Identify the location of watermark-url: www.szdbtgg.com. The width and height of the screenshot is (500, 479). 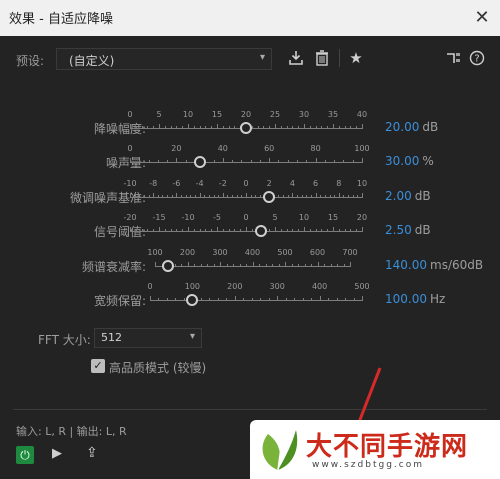
(368, 465).